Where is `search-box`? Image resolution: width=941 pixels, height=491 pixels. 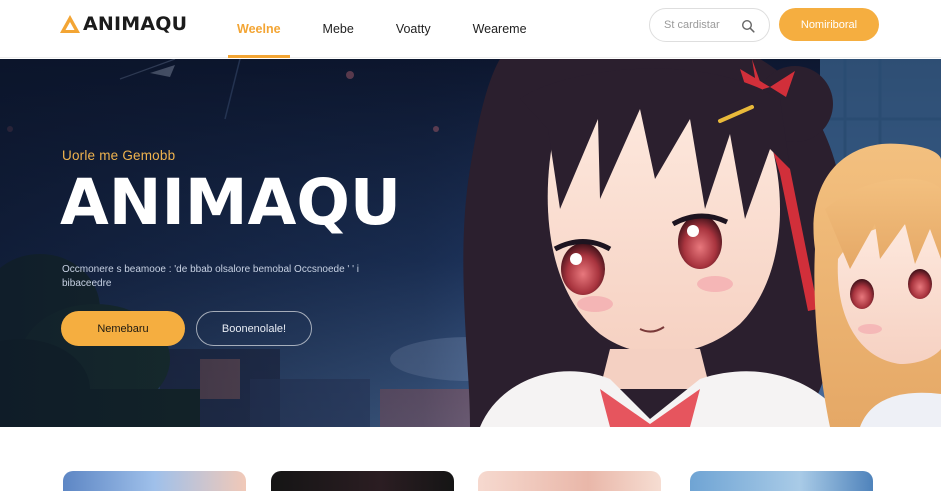 search-box is located at coordinates (709, 25).